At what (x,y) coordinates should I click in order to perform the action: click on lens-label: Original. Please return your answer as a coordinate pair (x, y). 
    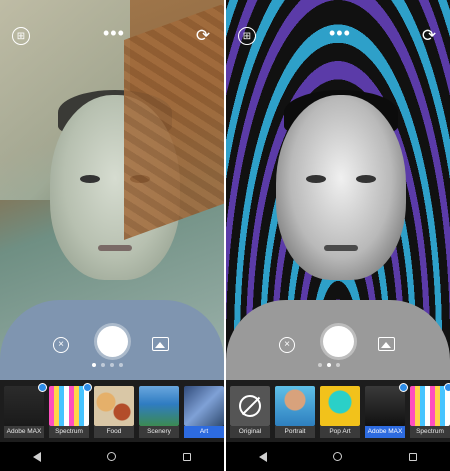
    Looking at the image, I should click on (250, 432).